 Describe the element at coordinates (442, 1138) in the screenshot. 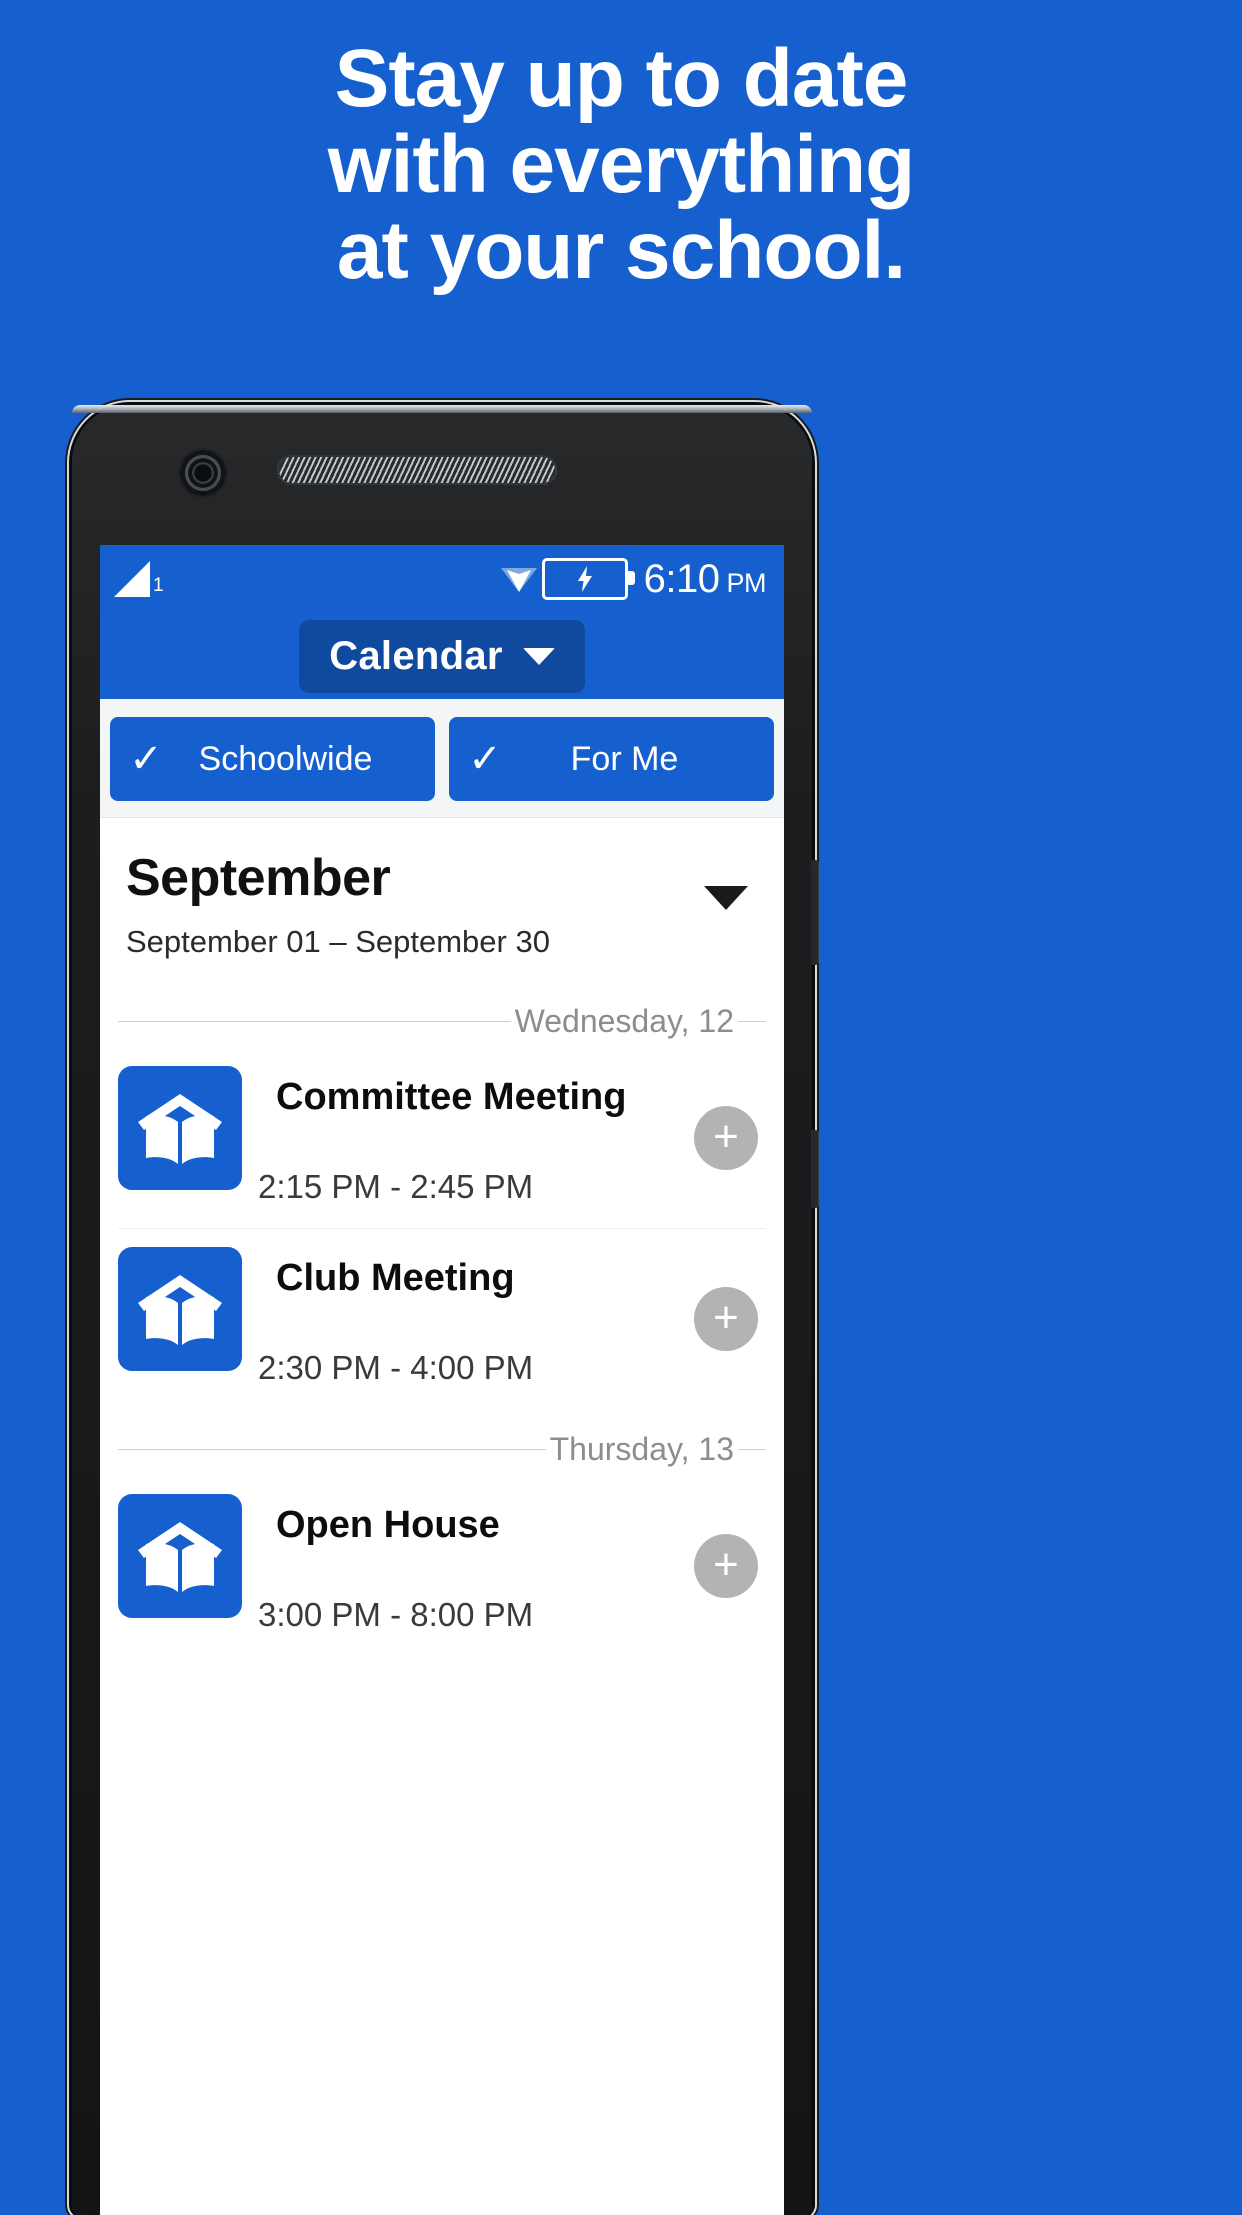

I see `event-row: Committee Meeting 2:15 PM - 2:45 PM +` at that location.